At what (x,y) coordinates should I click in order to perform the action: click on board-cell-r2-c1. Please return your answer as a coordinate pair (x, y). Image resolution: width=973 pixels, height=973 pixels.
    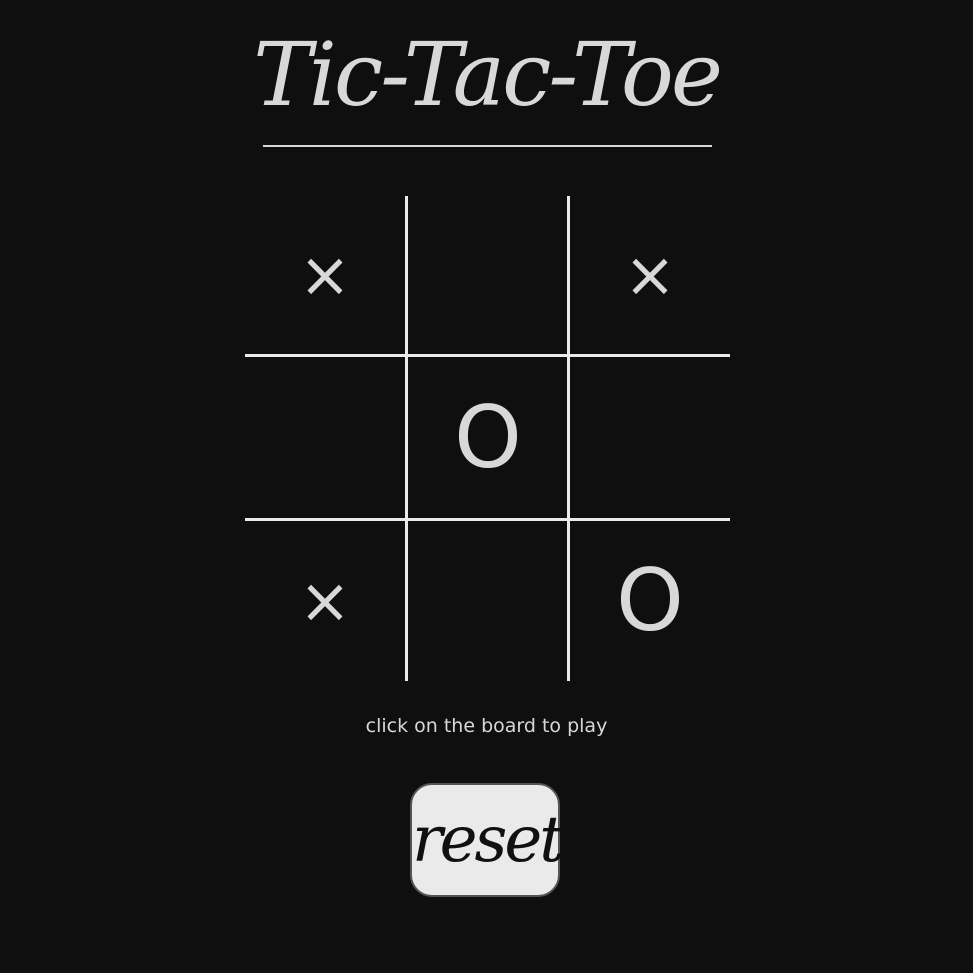
    Looking at the image, I should click on (325, 437).